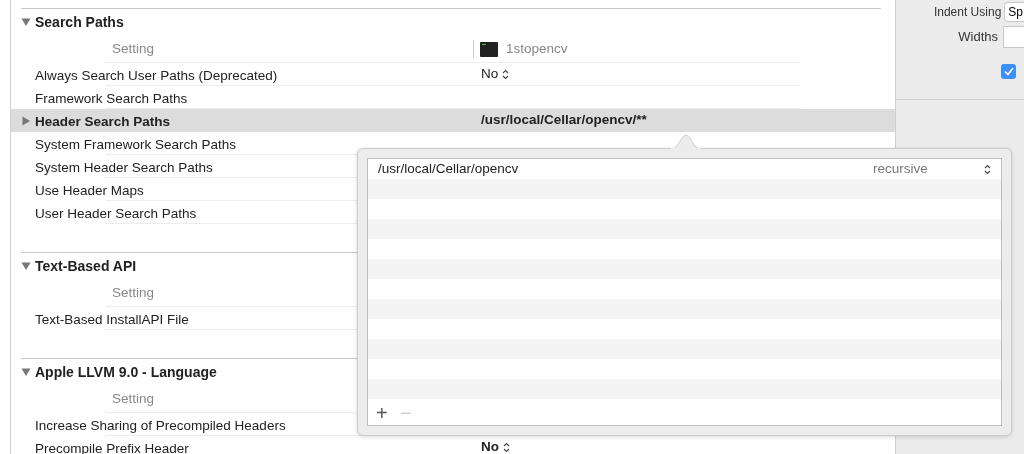 This screenshot has height=454, width=1024. Describe the element at coordinates (978, 37) in the screenshot. I see `widths-label: Widths` at that location.